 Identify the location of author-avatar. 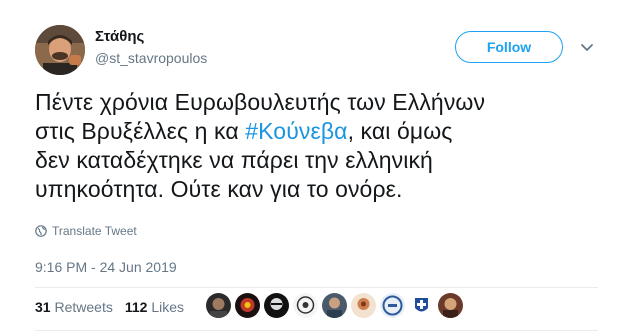
(60, 50).